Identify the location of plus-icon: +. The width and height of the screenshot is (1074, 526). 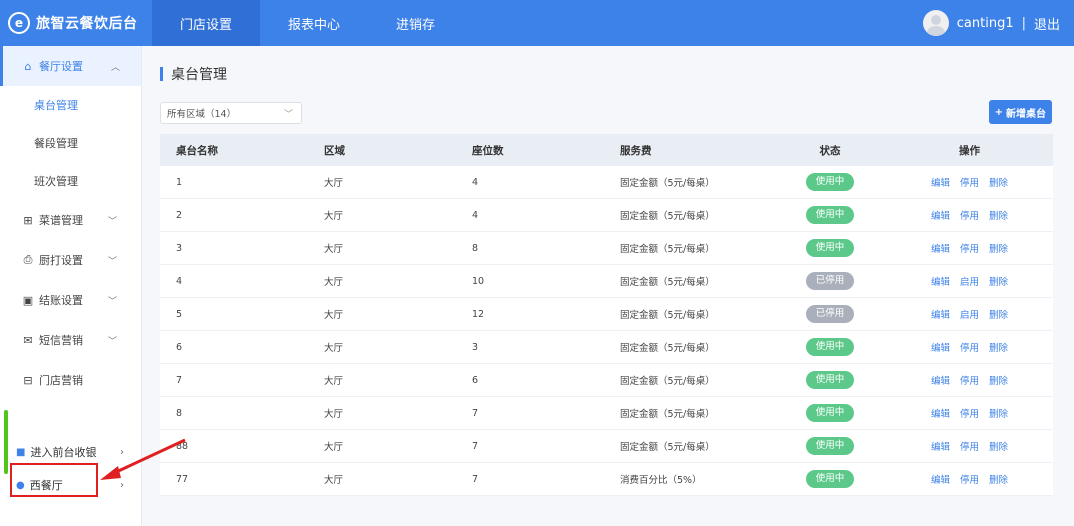
(998, 112).